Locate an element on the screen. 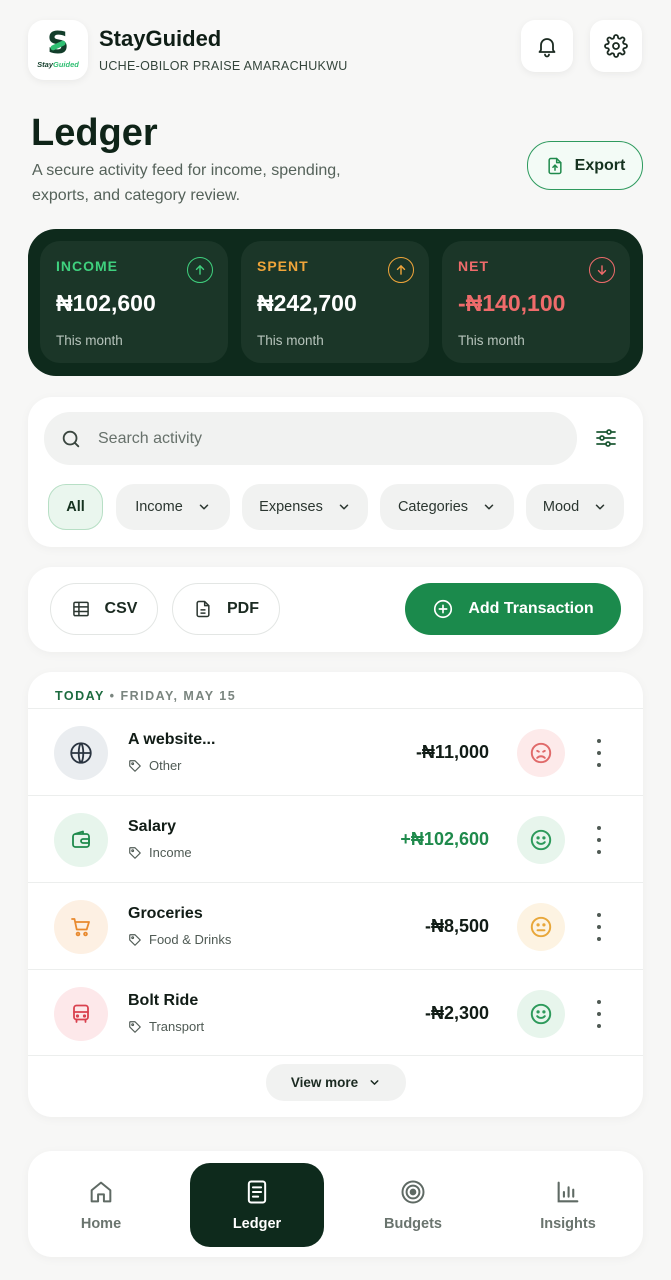  logo-letter: S is located at coordinates (58, 43).